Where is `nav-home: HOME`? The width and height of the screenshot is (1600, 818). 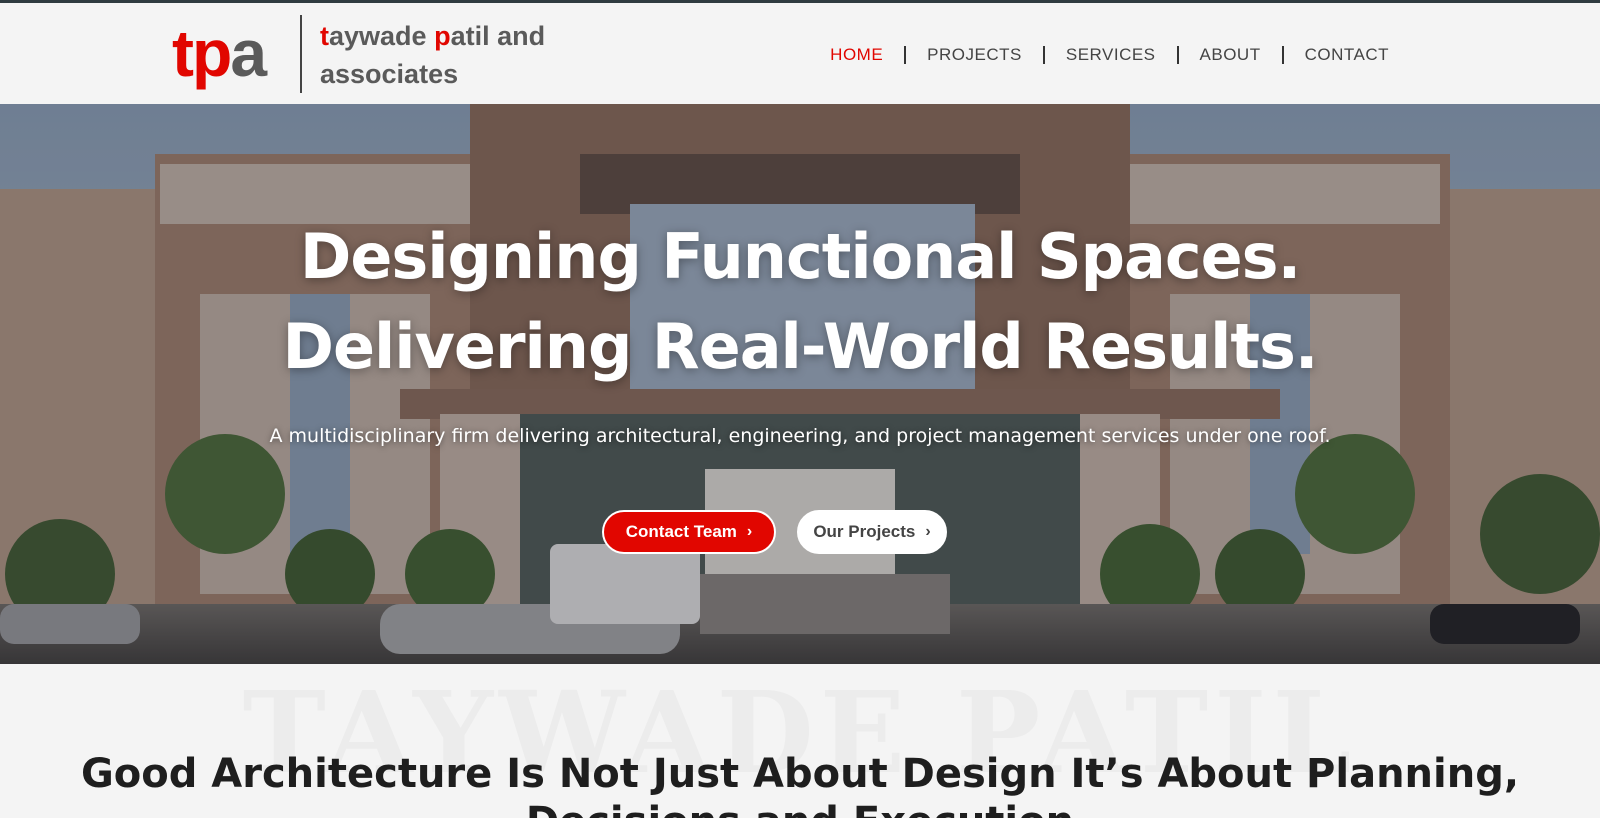
nav-home: HOME is located at coordinates (856, 55).